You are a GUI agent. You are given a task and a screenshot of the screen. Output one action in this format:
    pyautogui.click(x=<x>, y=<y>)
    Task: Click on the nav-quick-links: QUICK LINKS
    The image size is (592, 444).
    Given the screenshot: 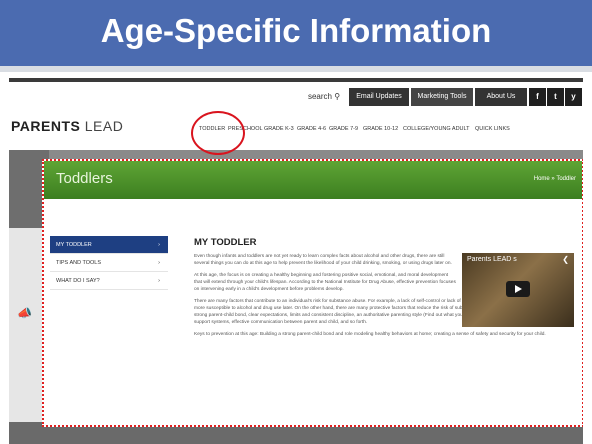 What is the action you would take?
    pyautogui.click(x=492, y=129)
    